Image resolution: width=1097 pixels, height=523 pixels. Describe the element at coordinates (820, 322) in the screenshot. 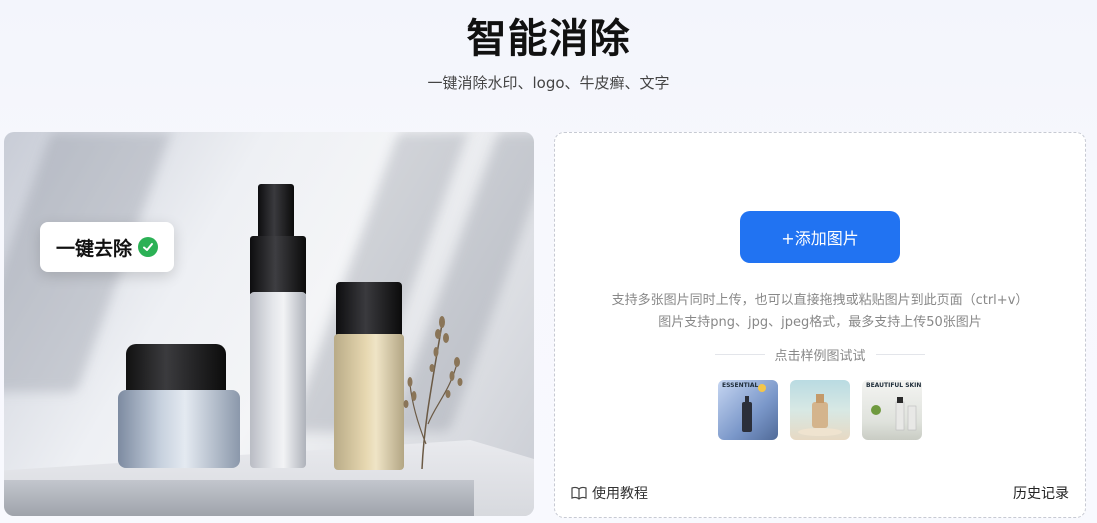

I see `format-hint: 图片支持png、jpg、jpeg格式，最多支持上传50张图片` at that location.